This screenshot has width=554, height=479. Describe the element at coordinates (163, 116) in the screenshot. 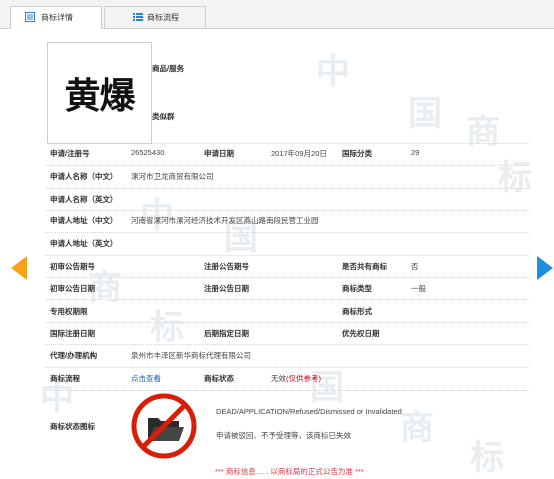

I see `similar-group-label: 类似群` at that location.